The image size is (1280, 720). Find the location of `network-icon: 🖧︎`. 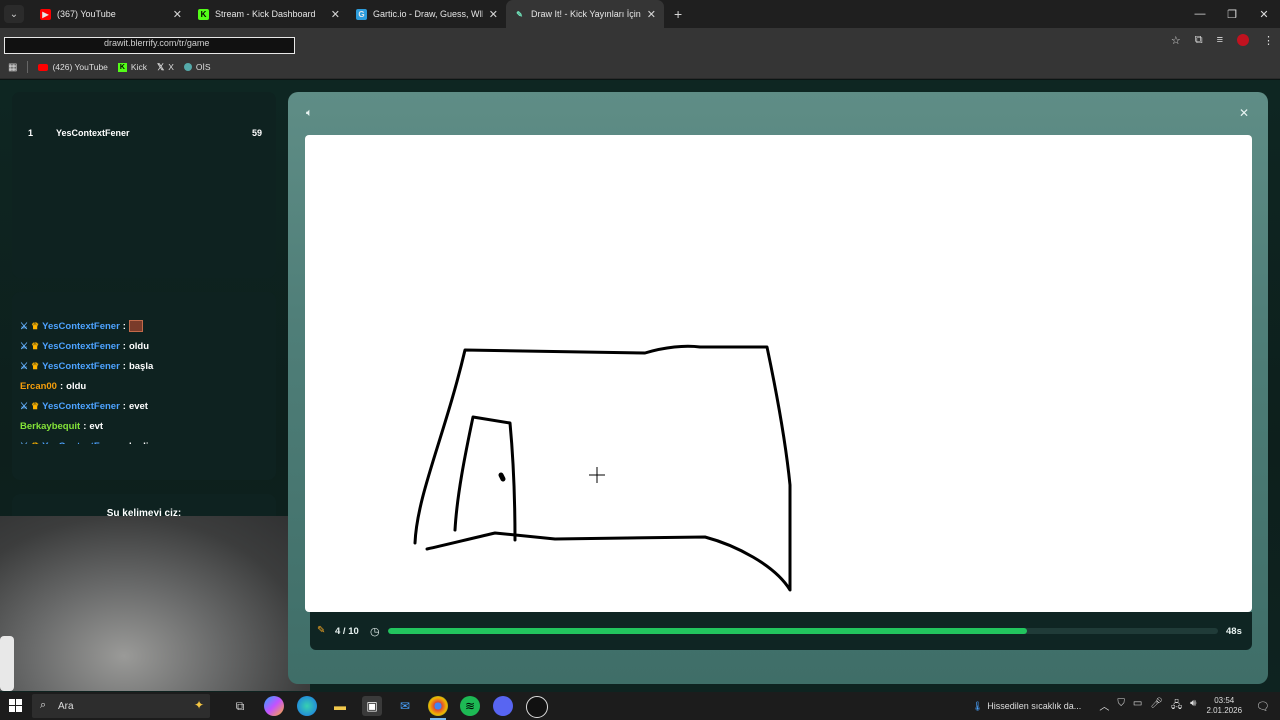

network-icon: 🖧︎ is located at coordinates (1176, 706).